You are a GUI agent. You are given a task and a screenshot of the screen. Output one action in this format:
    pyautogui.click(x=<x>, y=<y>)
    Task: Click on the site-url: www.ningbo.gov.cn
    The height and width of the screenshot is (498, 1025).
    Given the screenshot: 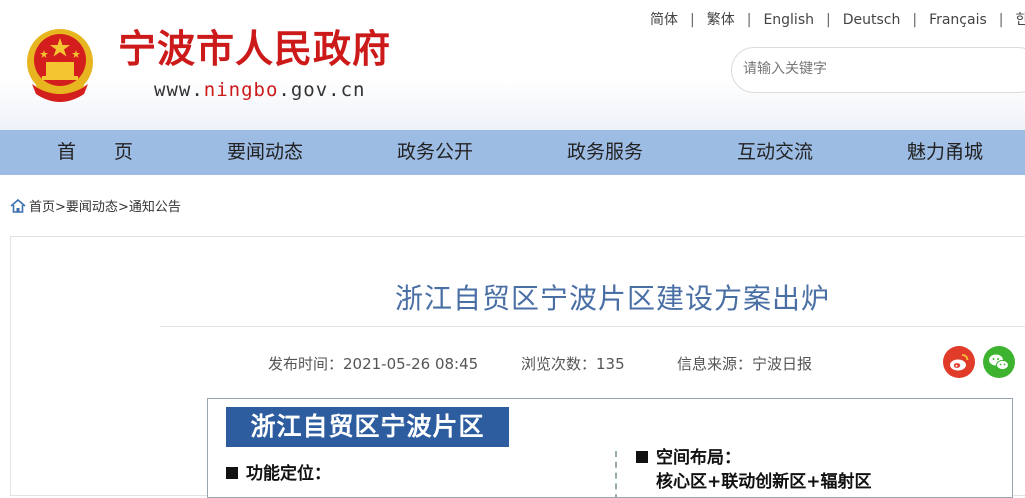 What is the action you would take?
    pyautogui.click(x=259, y=90)
    